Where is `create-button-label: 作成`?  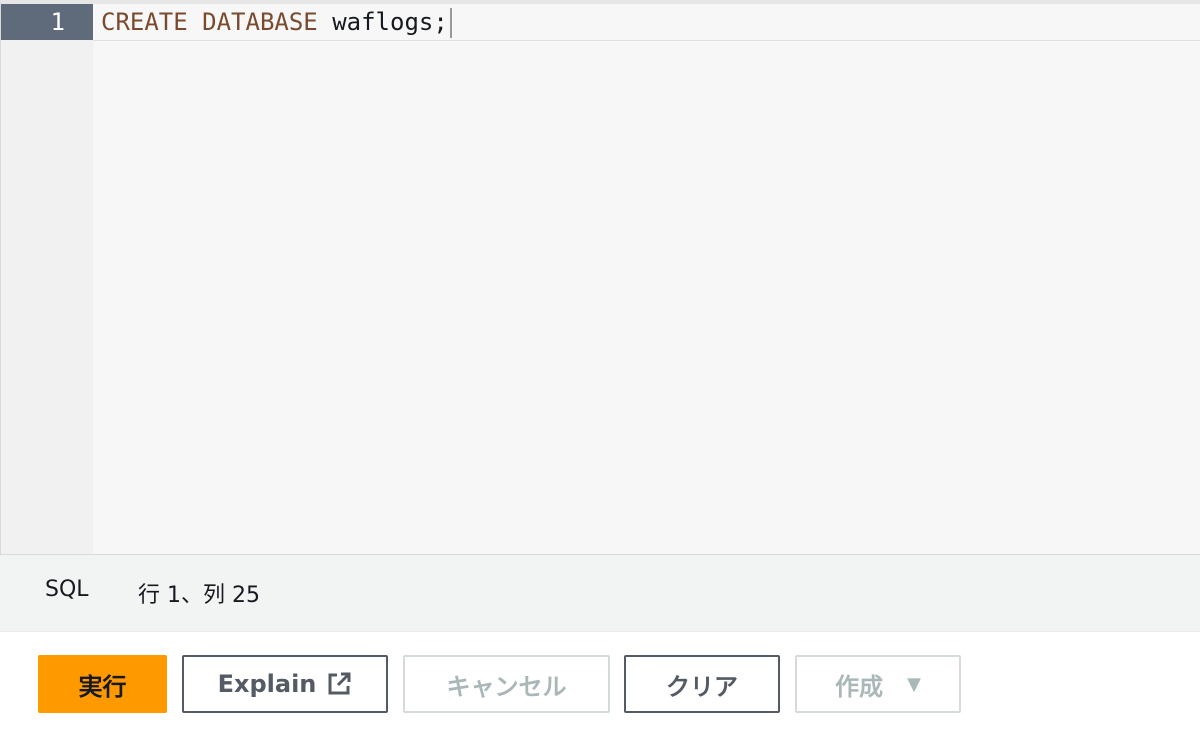 create-button-label: 作成 is located at coordinates (859, 686).